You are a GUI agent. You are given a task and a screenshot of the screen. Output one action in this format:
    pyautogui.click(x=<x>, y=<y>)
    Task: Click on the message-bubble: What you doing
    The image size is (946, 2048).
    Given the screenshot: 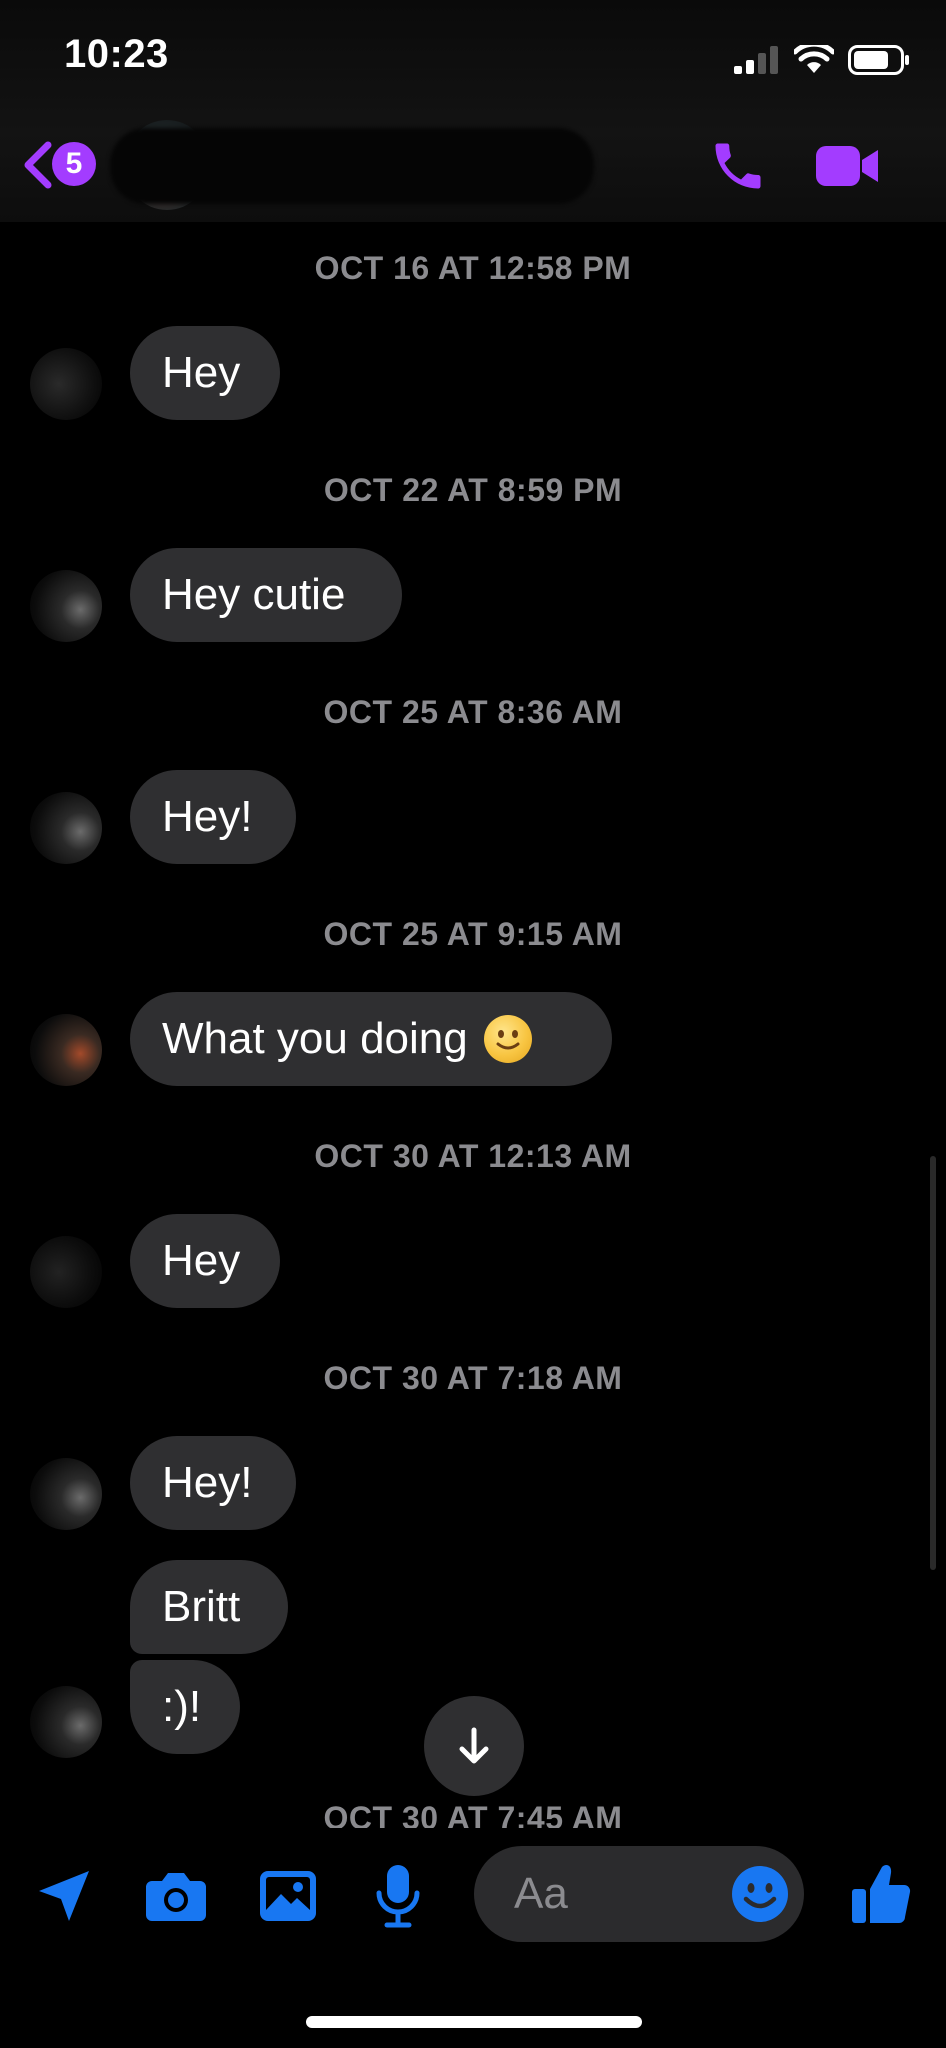 What is the action you would take?
    pyautogui.click(x=371, y=1039)
    